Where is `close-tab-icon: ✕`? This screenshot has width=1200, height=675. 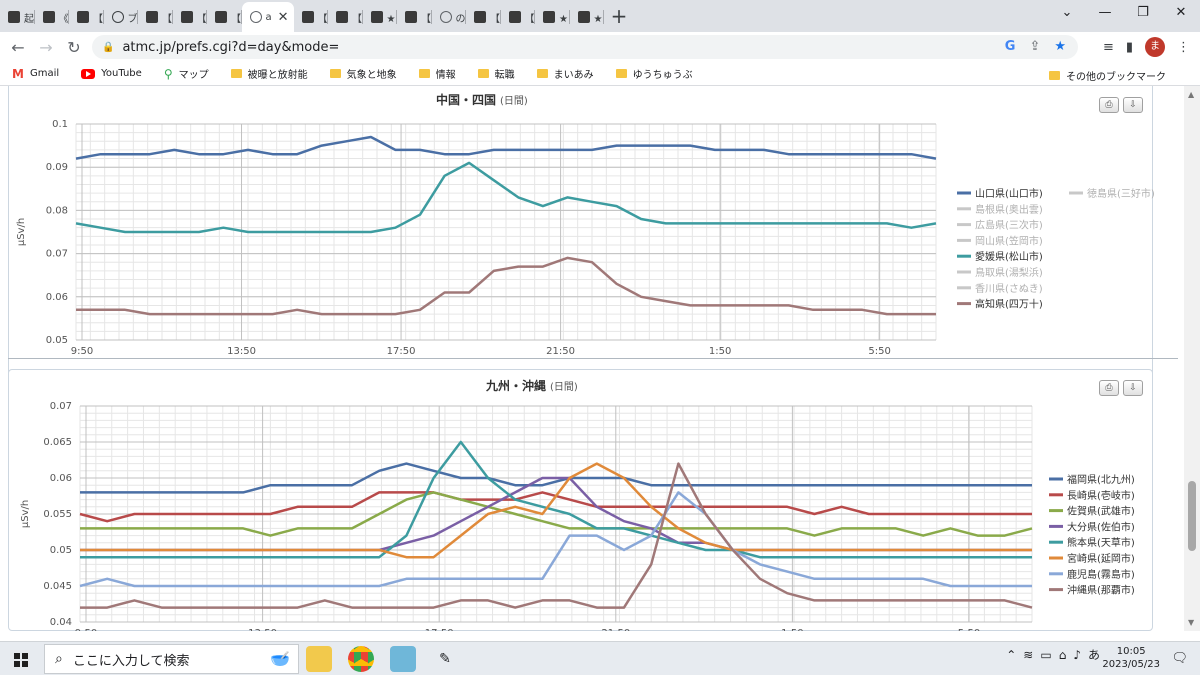
close-tab-icon: ✕ is located at coordinates (283, 17).